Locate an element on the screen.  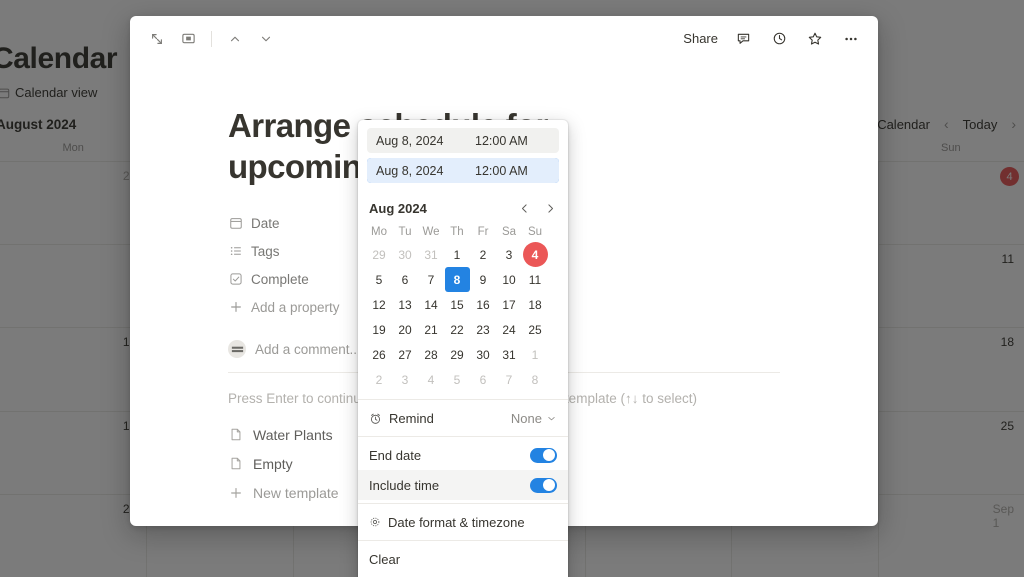
picker-calendar-header: Aug 2024 is located at coordinates (463, 207).